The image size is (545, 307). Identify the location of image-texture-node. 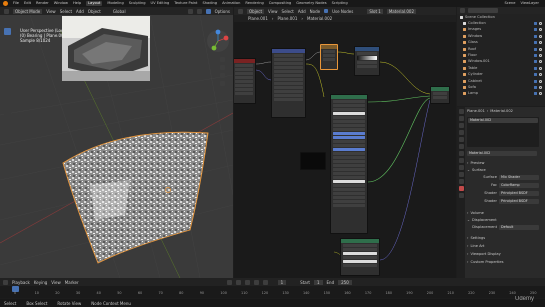
(329, 57).